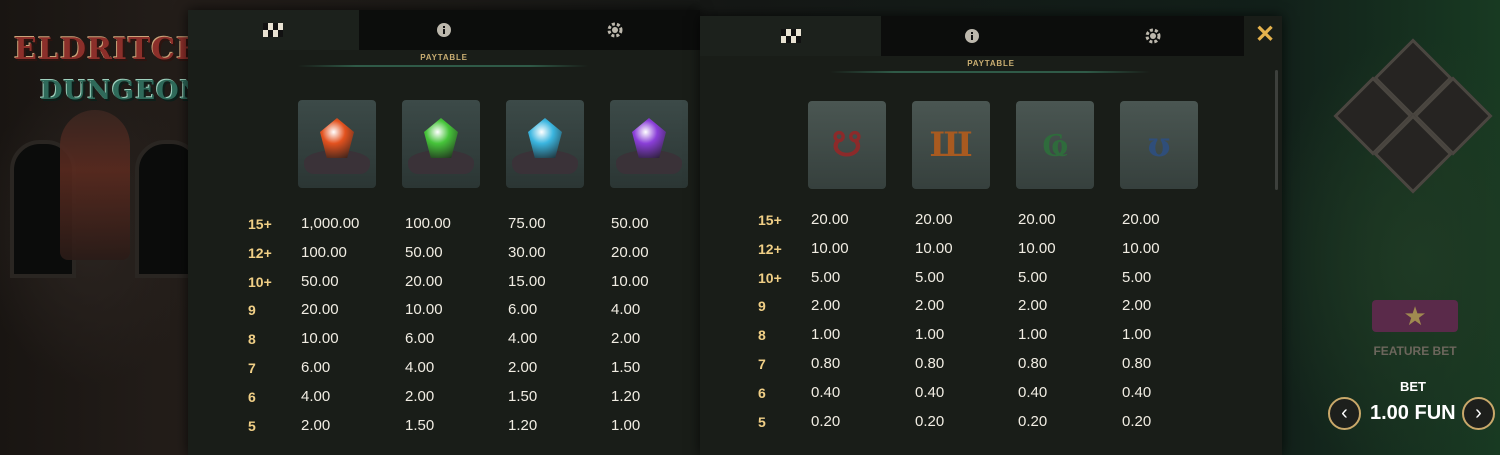 The image size is (1500, 455). What do you see at coordinates (122, 91) in the screenshot?
I see `logo-line-2: DUNGEON` at bounding box center [122, 91].